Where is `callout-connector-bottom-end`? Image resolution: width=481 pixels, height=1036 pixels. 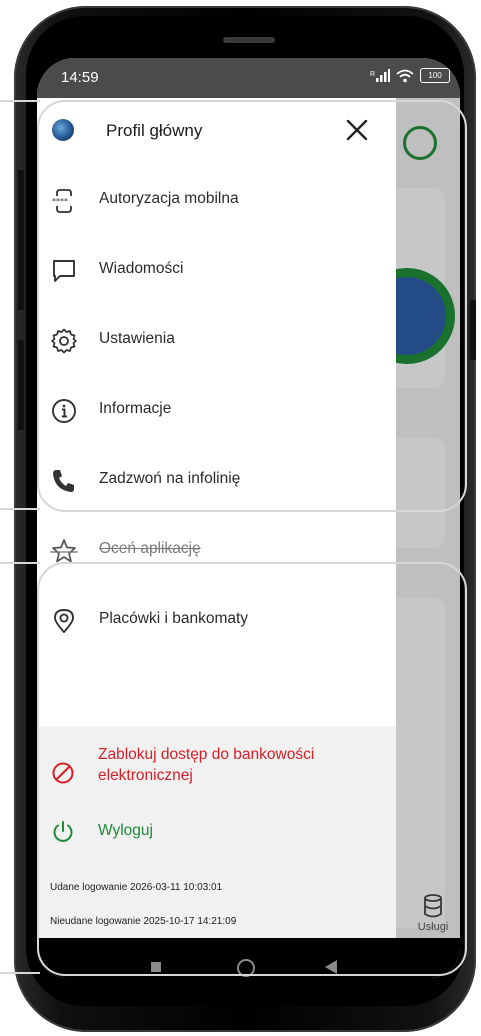 callout-connector-bottom-end is located at coordinates (20, 973).